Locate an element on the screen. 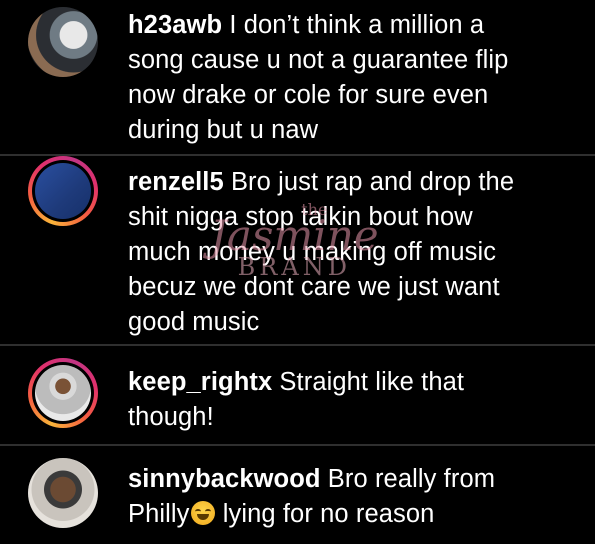 This screenshot has height=544, width=595. comment-body-line: Philly is located at coordinates (159, 514).